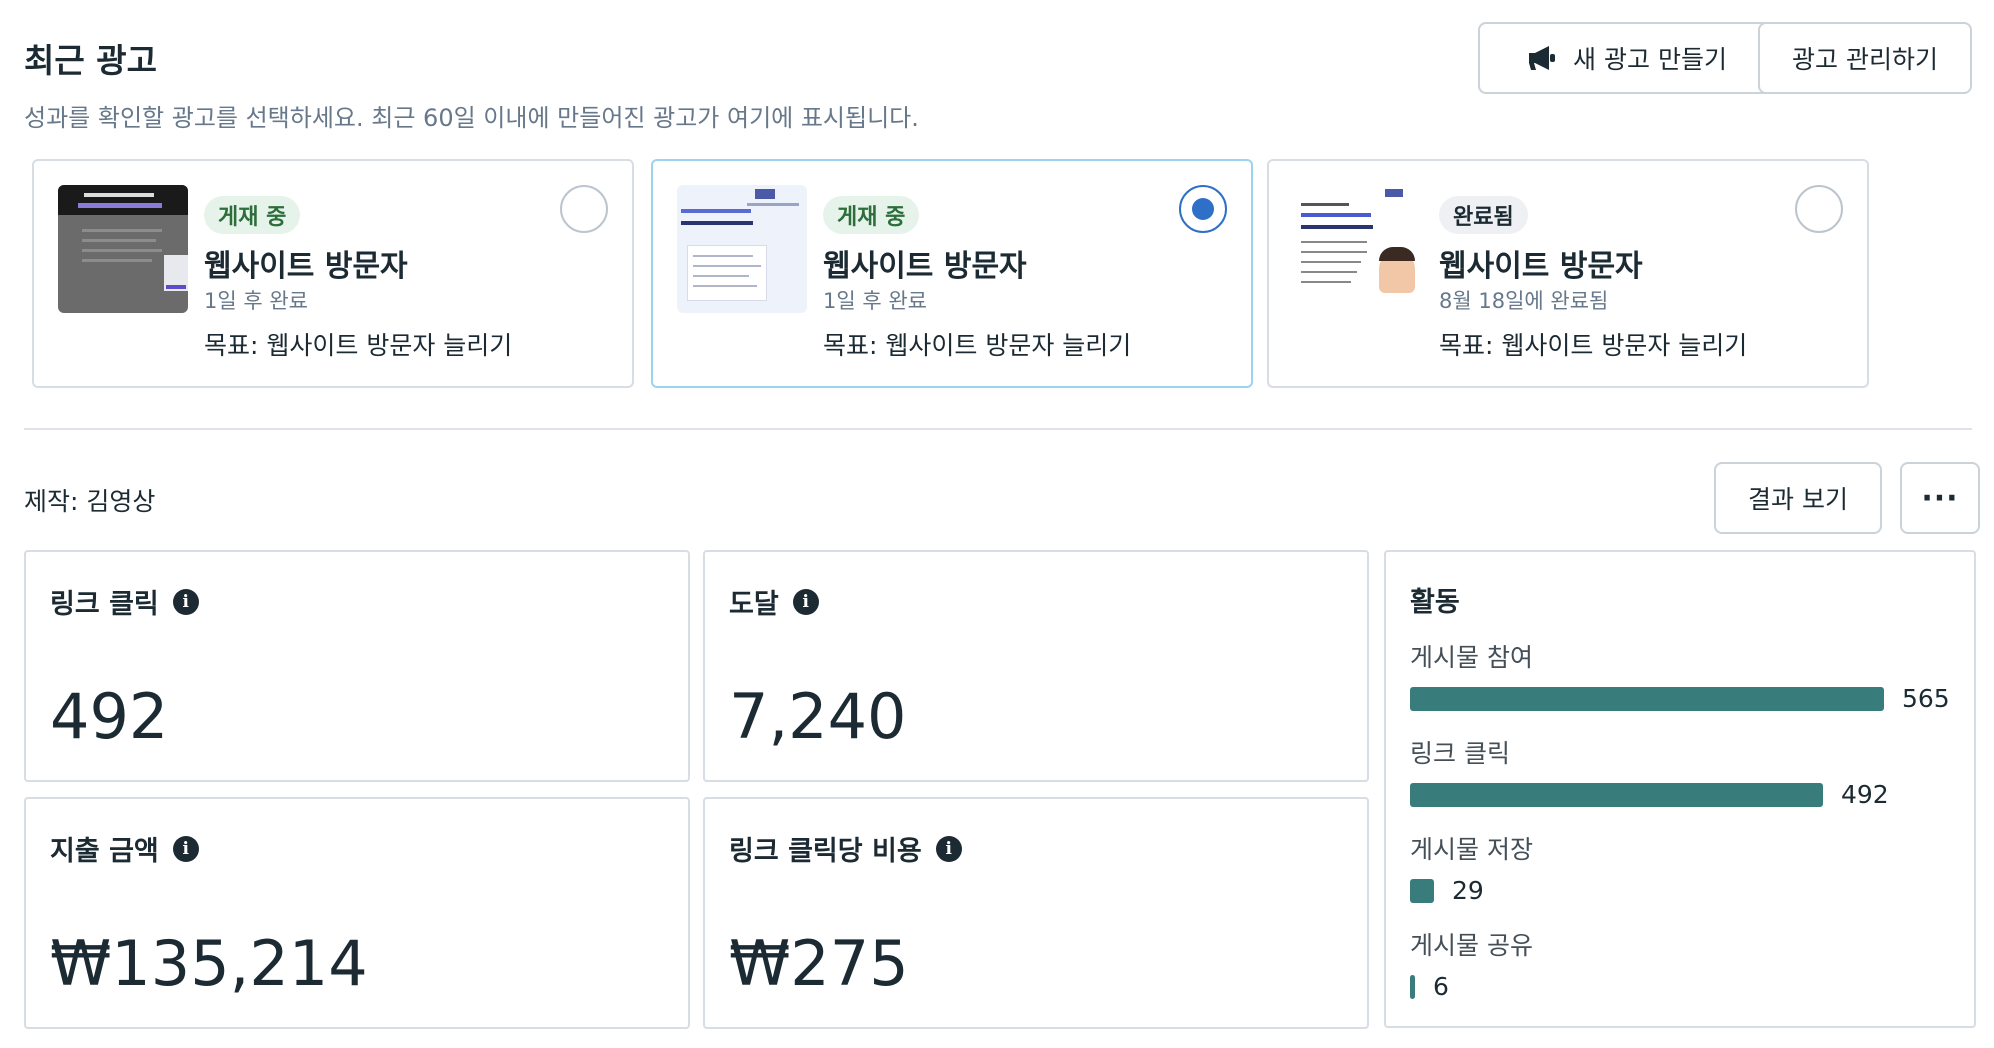 The image size is (1994, 1048). What do you see at coordinates (104, 851) in the screenshot?
I see `metric-label: 지출 금액` at bounding box center [104, 851].